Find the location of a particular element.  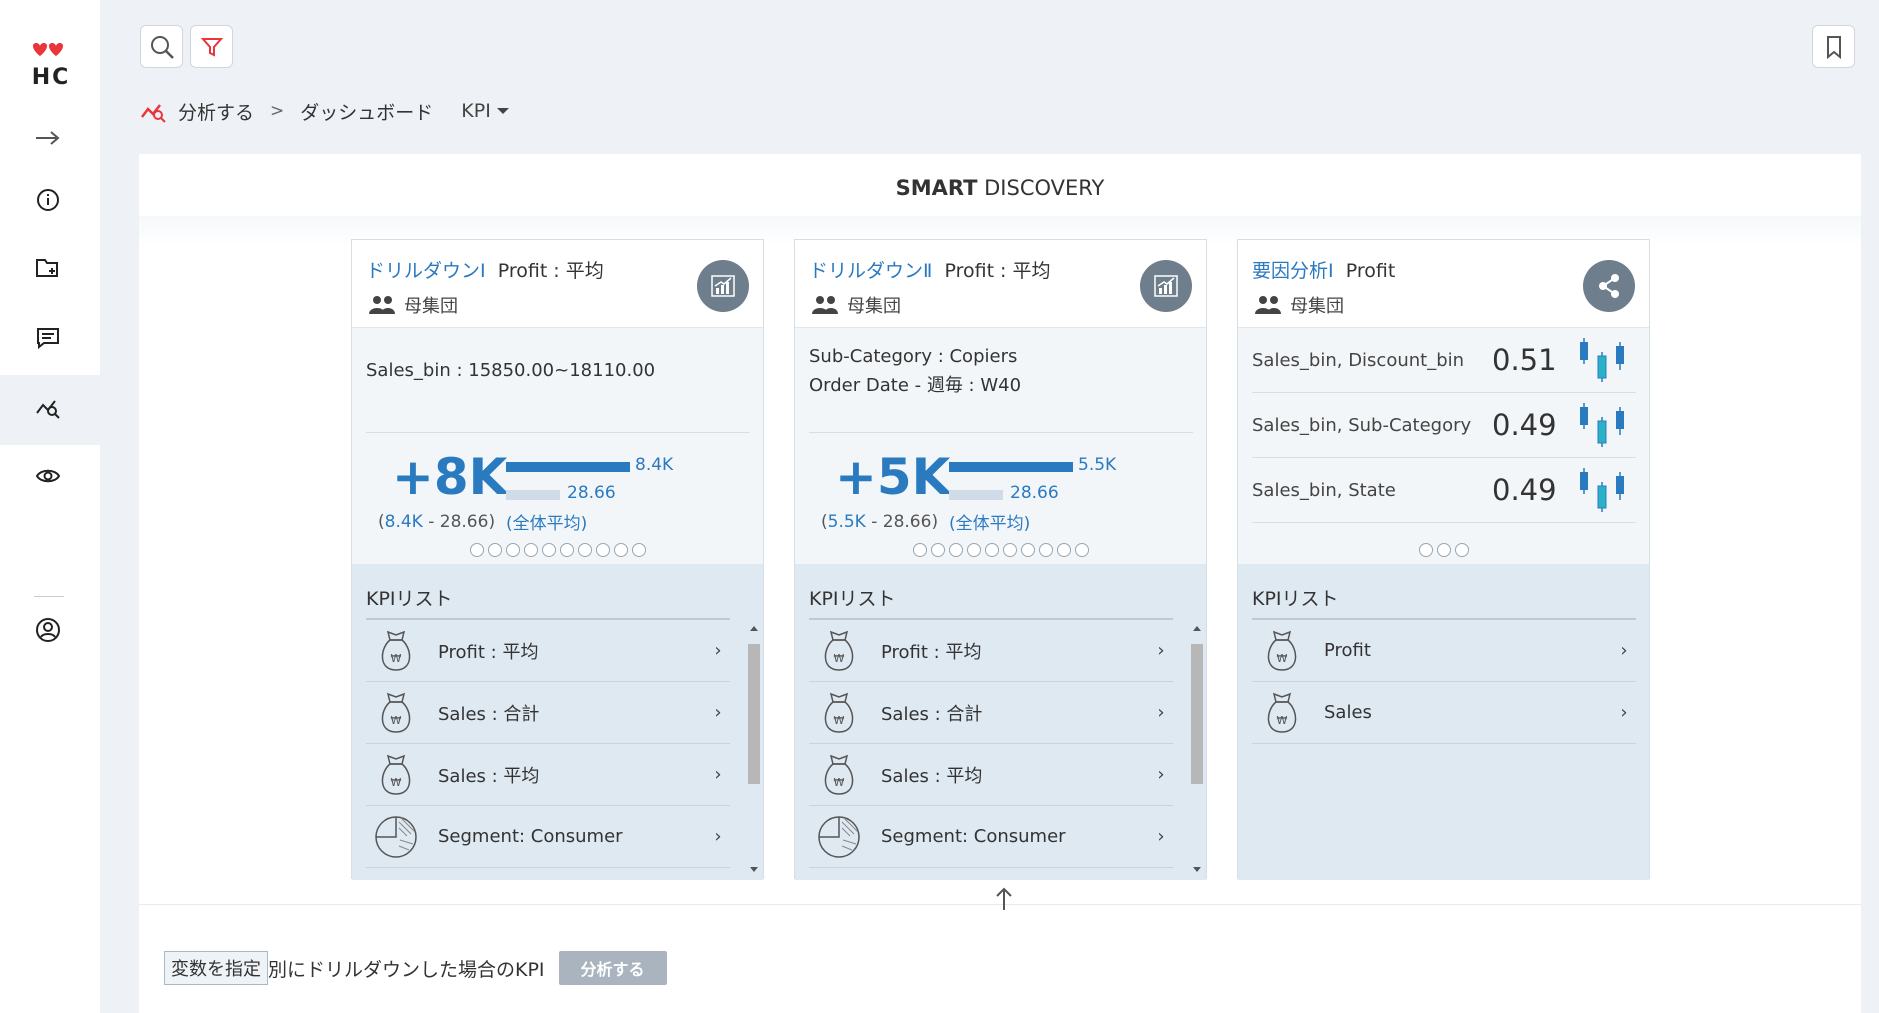

add-folder-button is located at coordinates (48, 268).